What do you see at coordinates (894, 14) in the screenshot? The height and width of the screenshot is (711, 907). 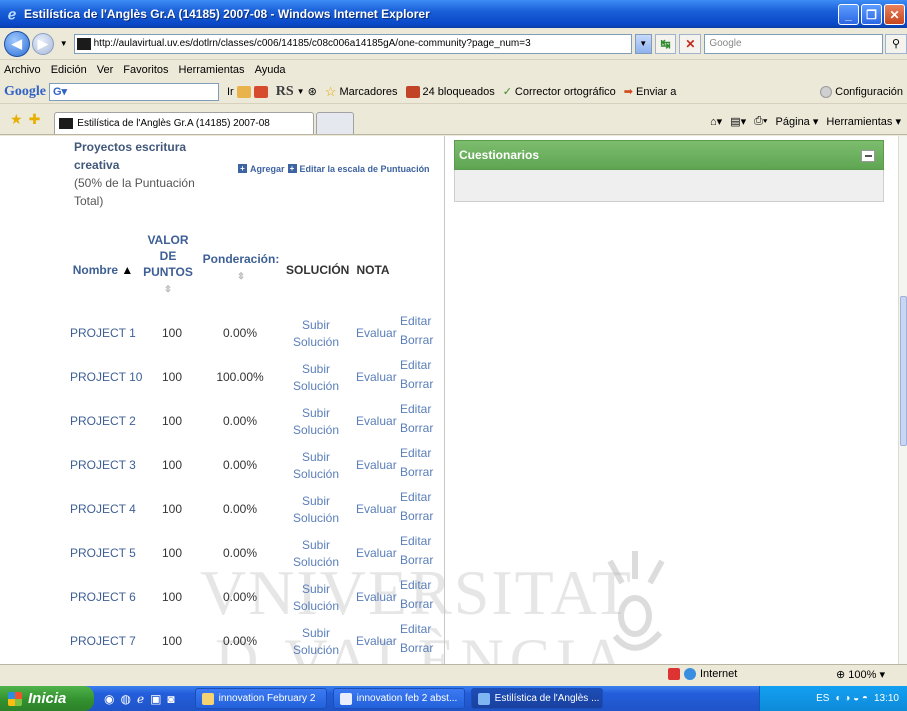 I see `close-button: ✕` at bounding box center [894, 14].